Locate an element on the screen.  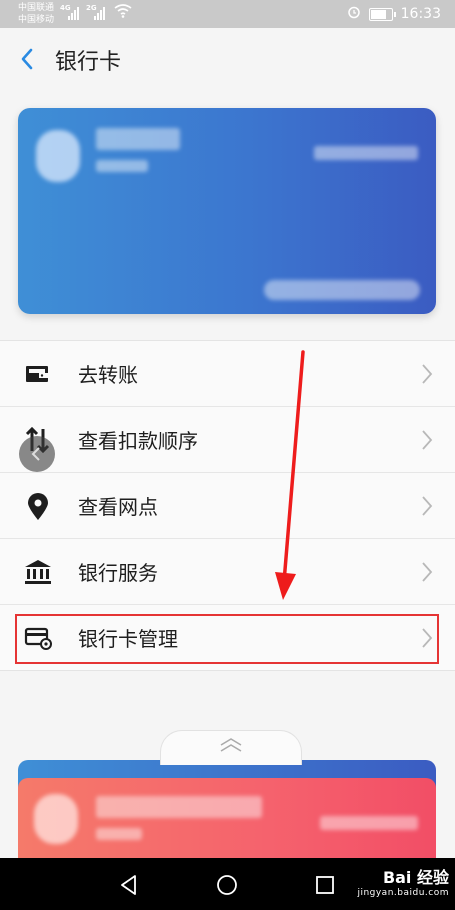
expand-cards-button is located at coordinates (231, 747).